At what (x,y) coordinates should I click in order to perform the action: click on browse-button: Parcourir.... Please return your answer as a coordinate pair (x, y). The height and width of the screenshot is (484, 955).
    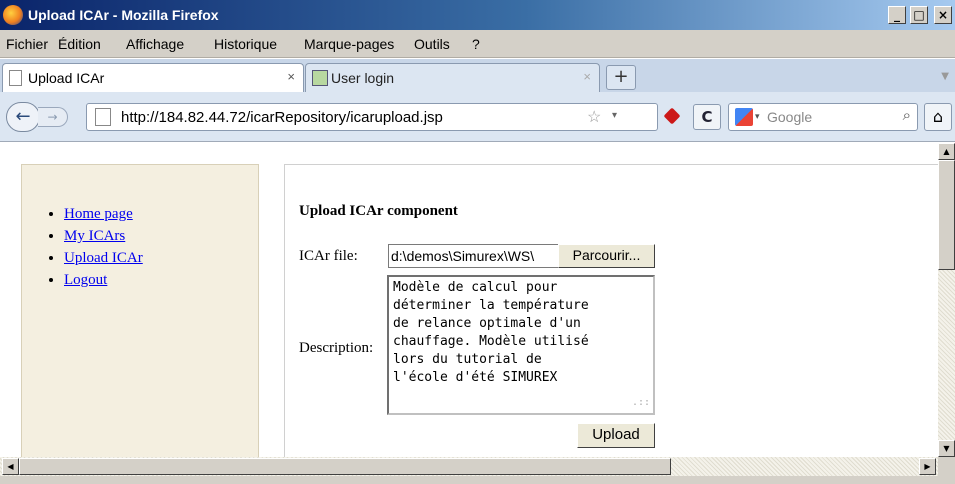
    Looking at the image, I should click on (606, 256).